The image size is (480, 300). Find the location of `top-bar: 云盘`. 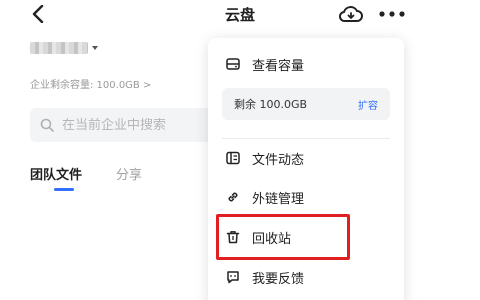

top-bar: 云盘 is located at coordinates (240, 18).